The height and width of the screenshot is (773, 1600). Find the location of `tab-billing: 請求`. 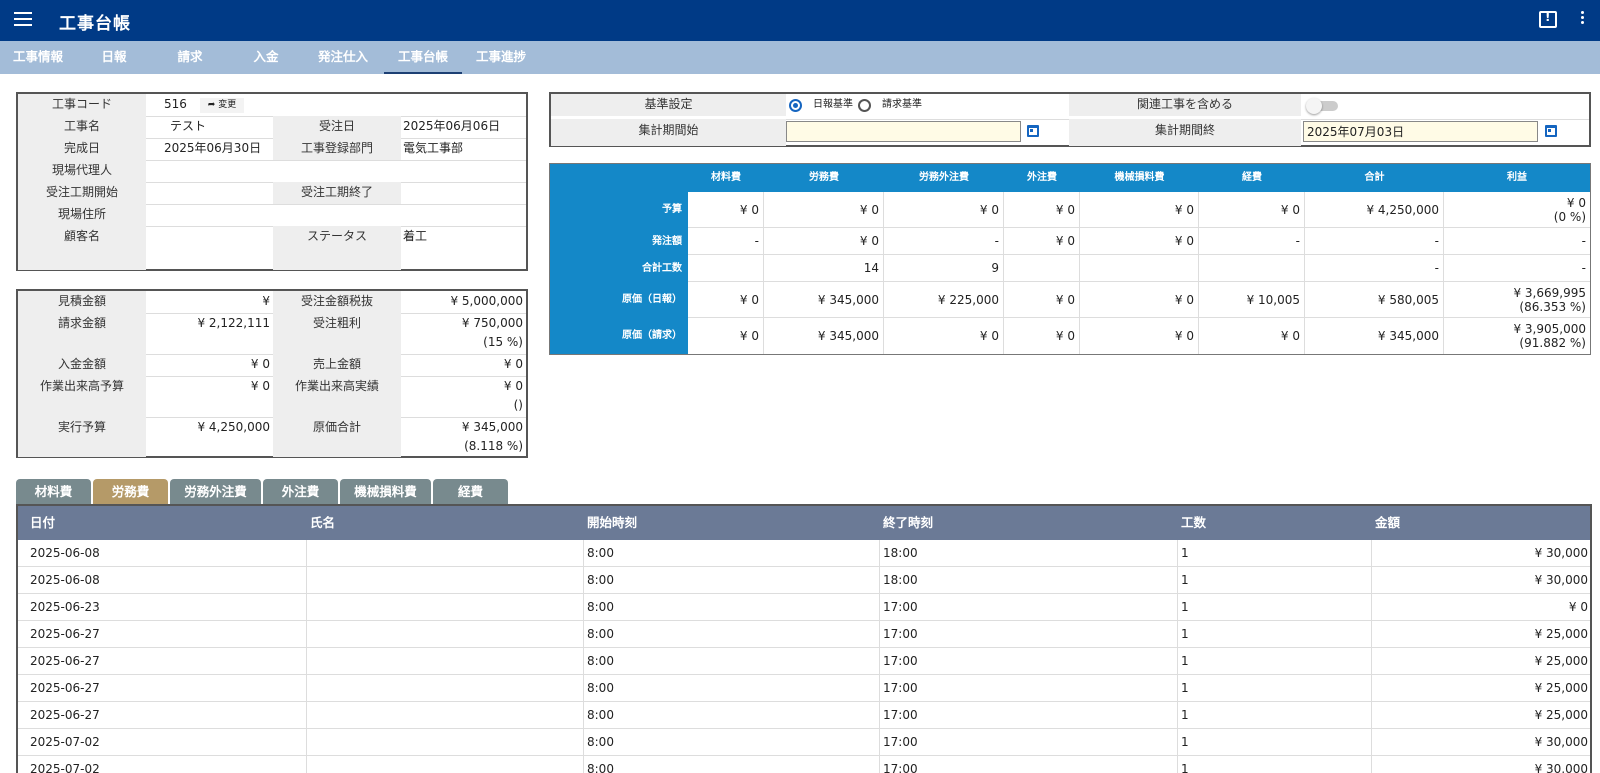

tab-billing: 請求 is located at coordinates (190, 57).